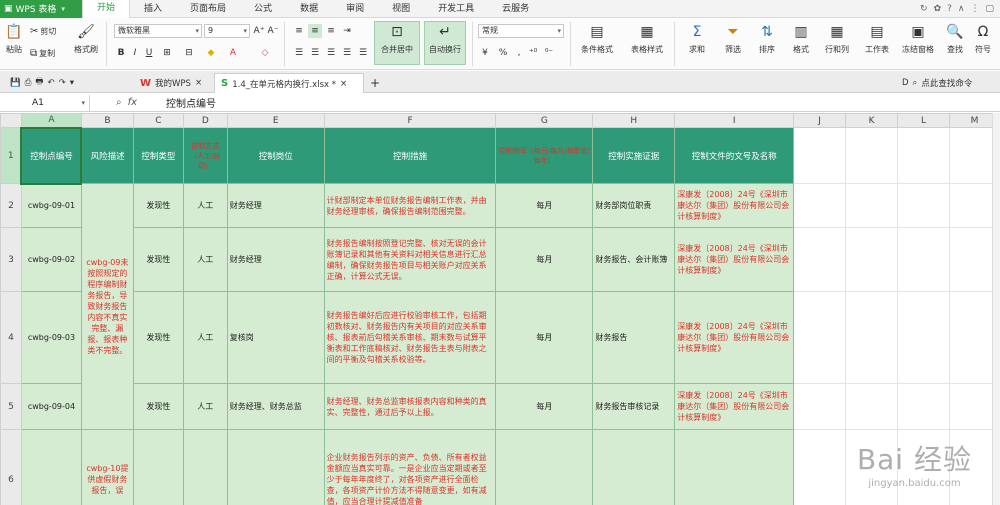  What do you see at coordinates (989, 9) in the screenshot?
I see `restore-icon: ▢` at bounding box center [989, 9].